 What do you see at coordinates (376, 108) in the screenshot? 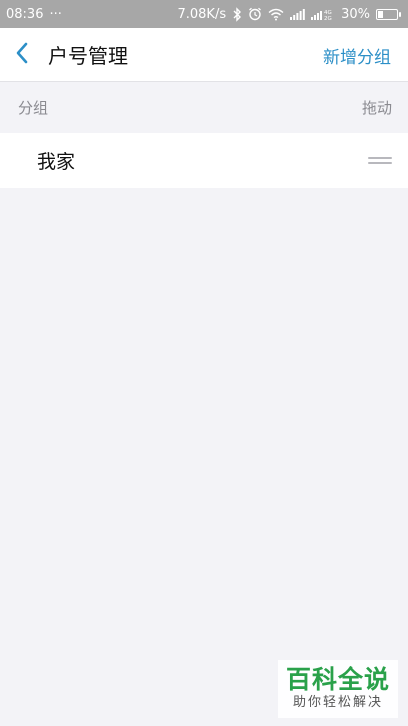
I see `drag-column-label: 拖动` at bounding box center [376, 108].